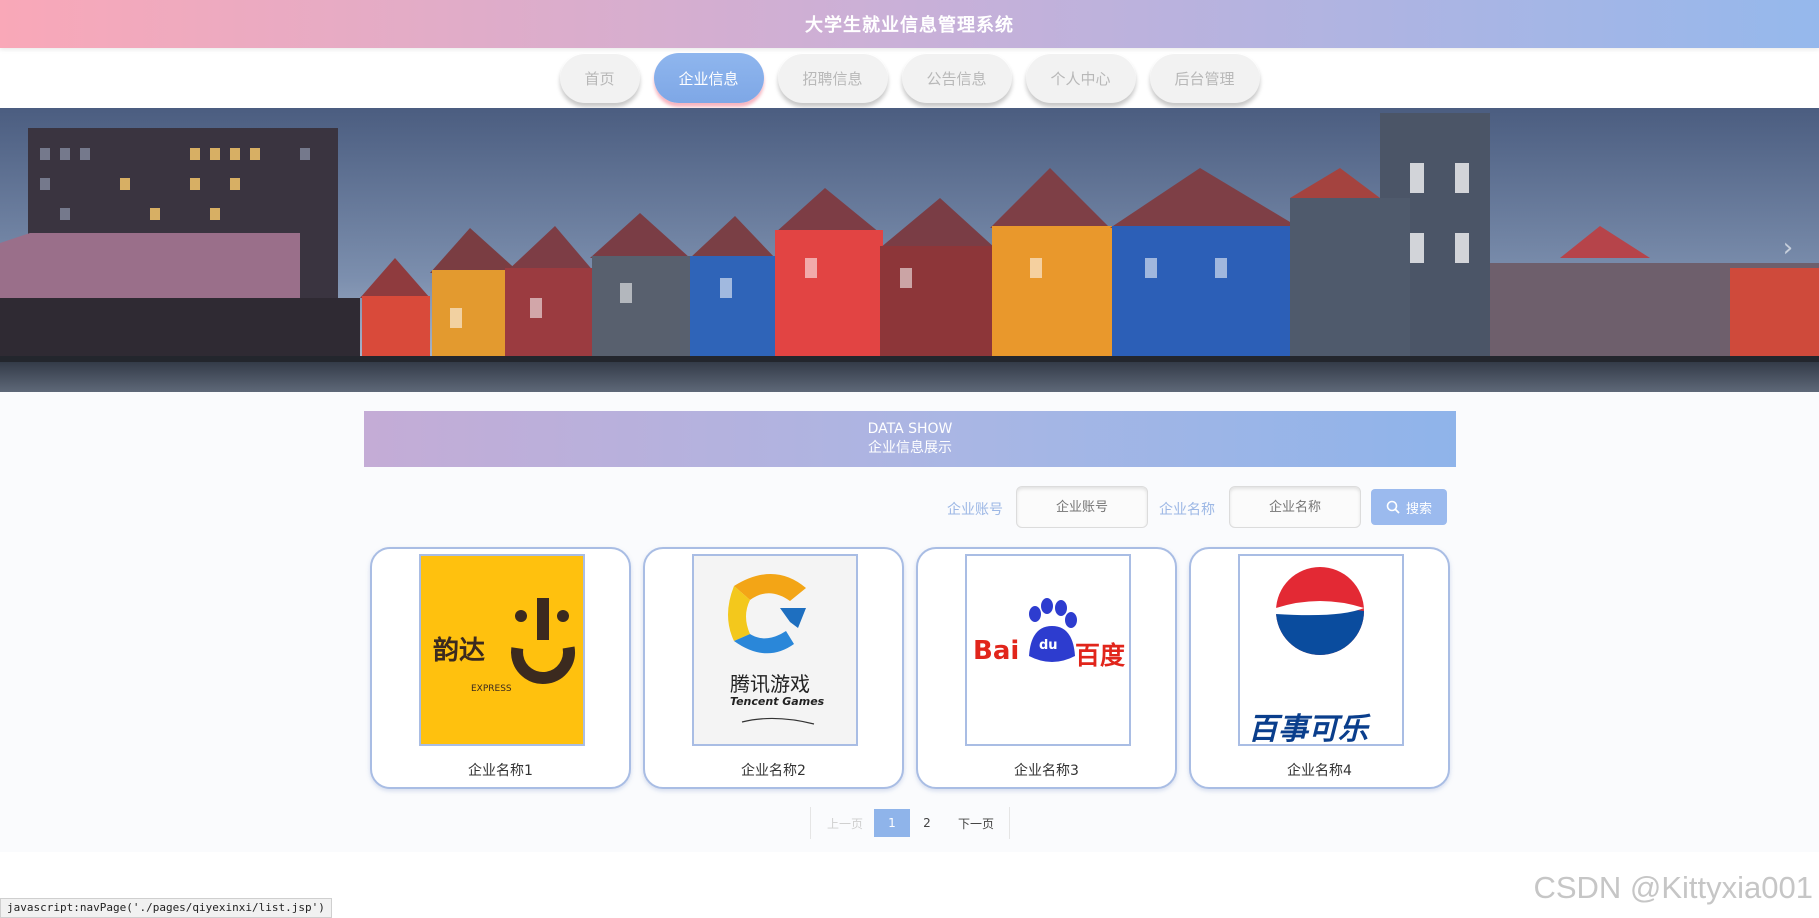  I want to click on page-button-1: 1, so click(892, 823).